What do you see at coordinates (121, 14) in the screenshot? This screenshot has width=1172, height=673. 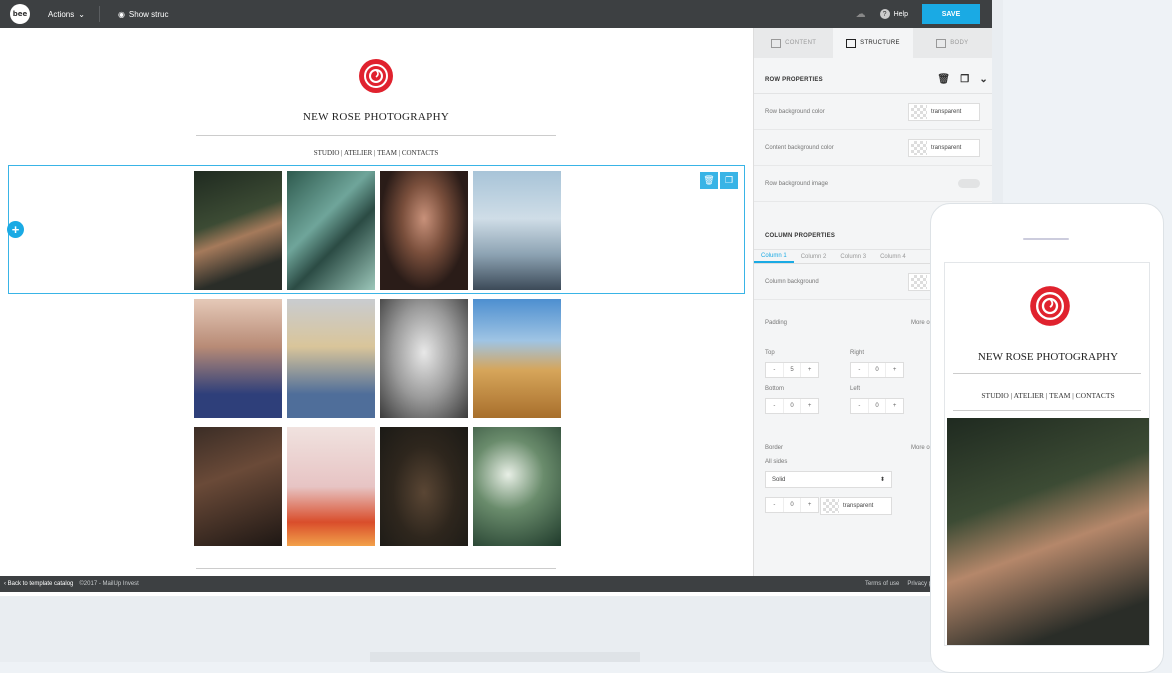 I see `eye-icon: ◉` at bounding box center [121, 14].